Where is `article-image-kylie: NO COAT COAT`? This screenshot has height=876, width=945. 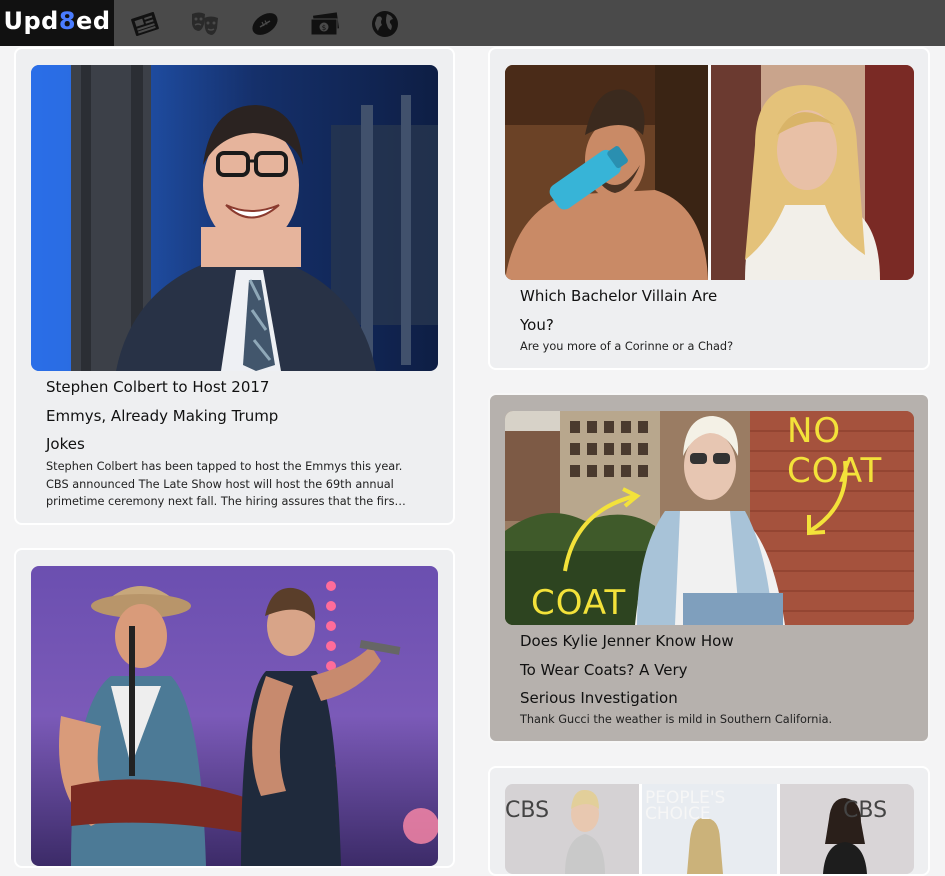 article-image-kylie: NO COAT COAT is located at coordinates (709, 518).